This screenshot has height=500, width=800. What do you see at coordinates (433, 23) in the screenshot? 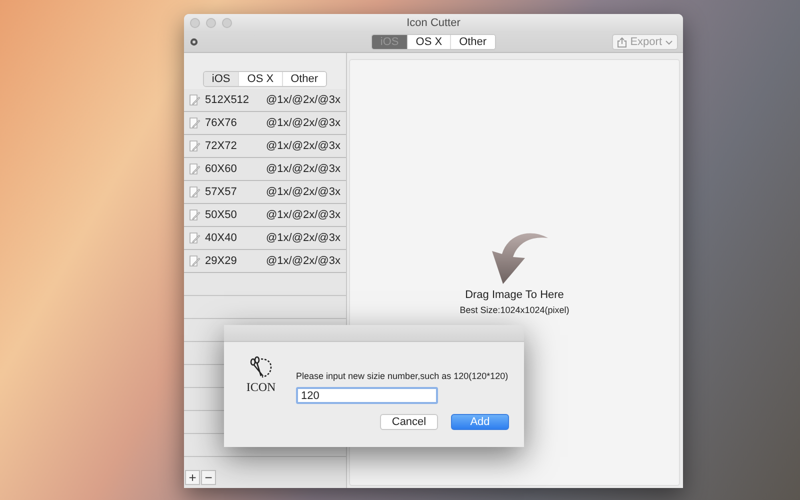
I see `window-title: Icon Cutter` at bounding box center [433, 23].